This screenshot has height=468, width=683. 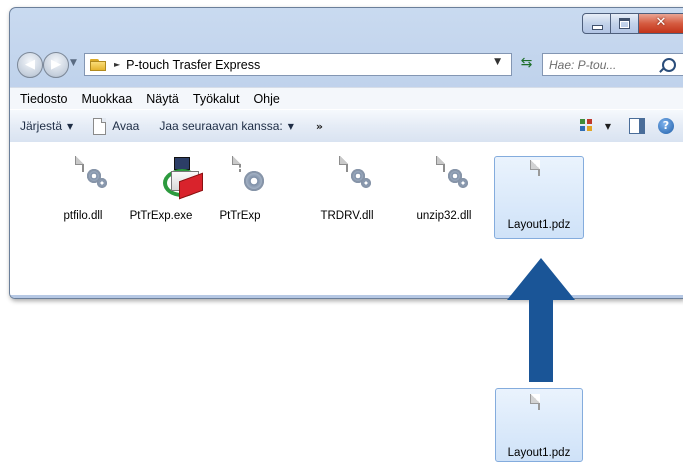 I want to click on close-icon: ✕, so click(x=661, y=22).